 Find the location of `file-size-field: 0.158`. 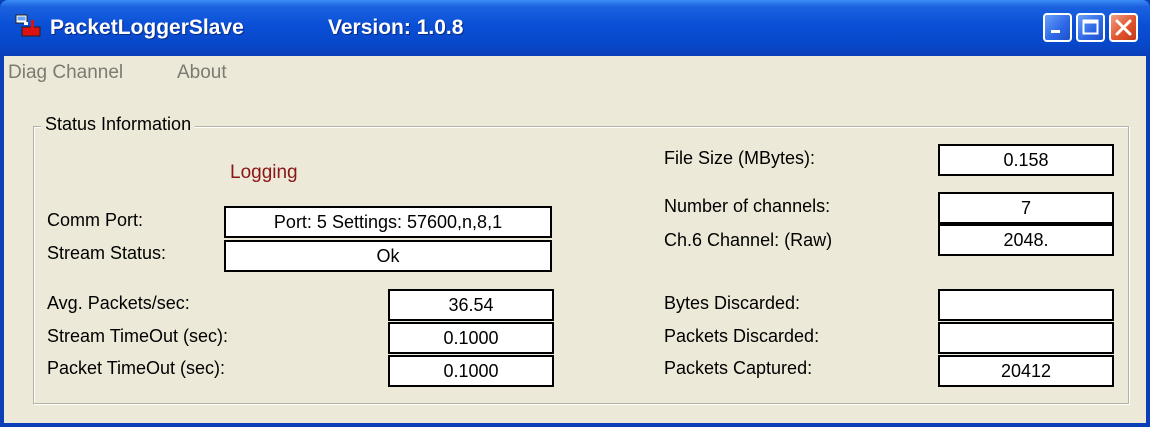

file-size-field: 0.158 is located at coordinates (1026, 160).